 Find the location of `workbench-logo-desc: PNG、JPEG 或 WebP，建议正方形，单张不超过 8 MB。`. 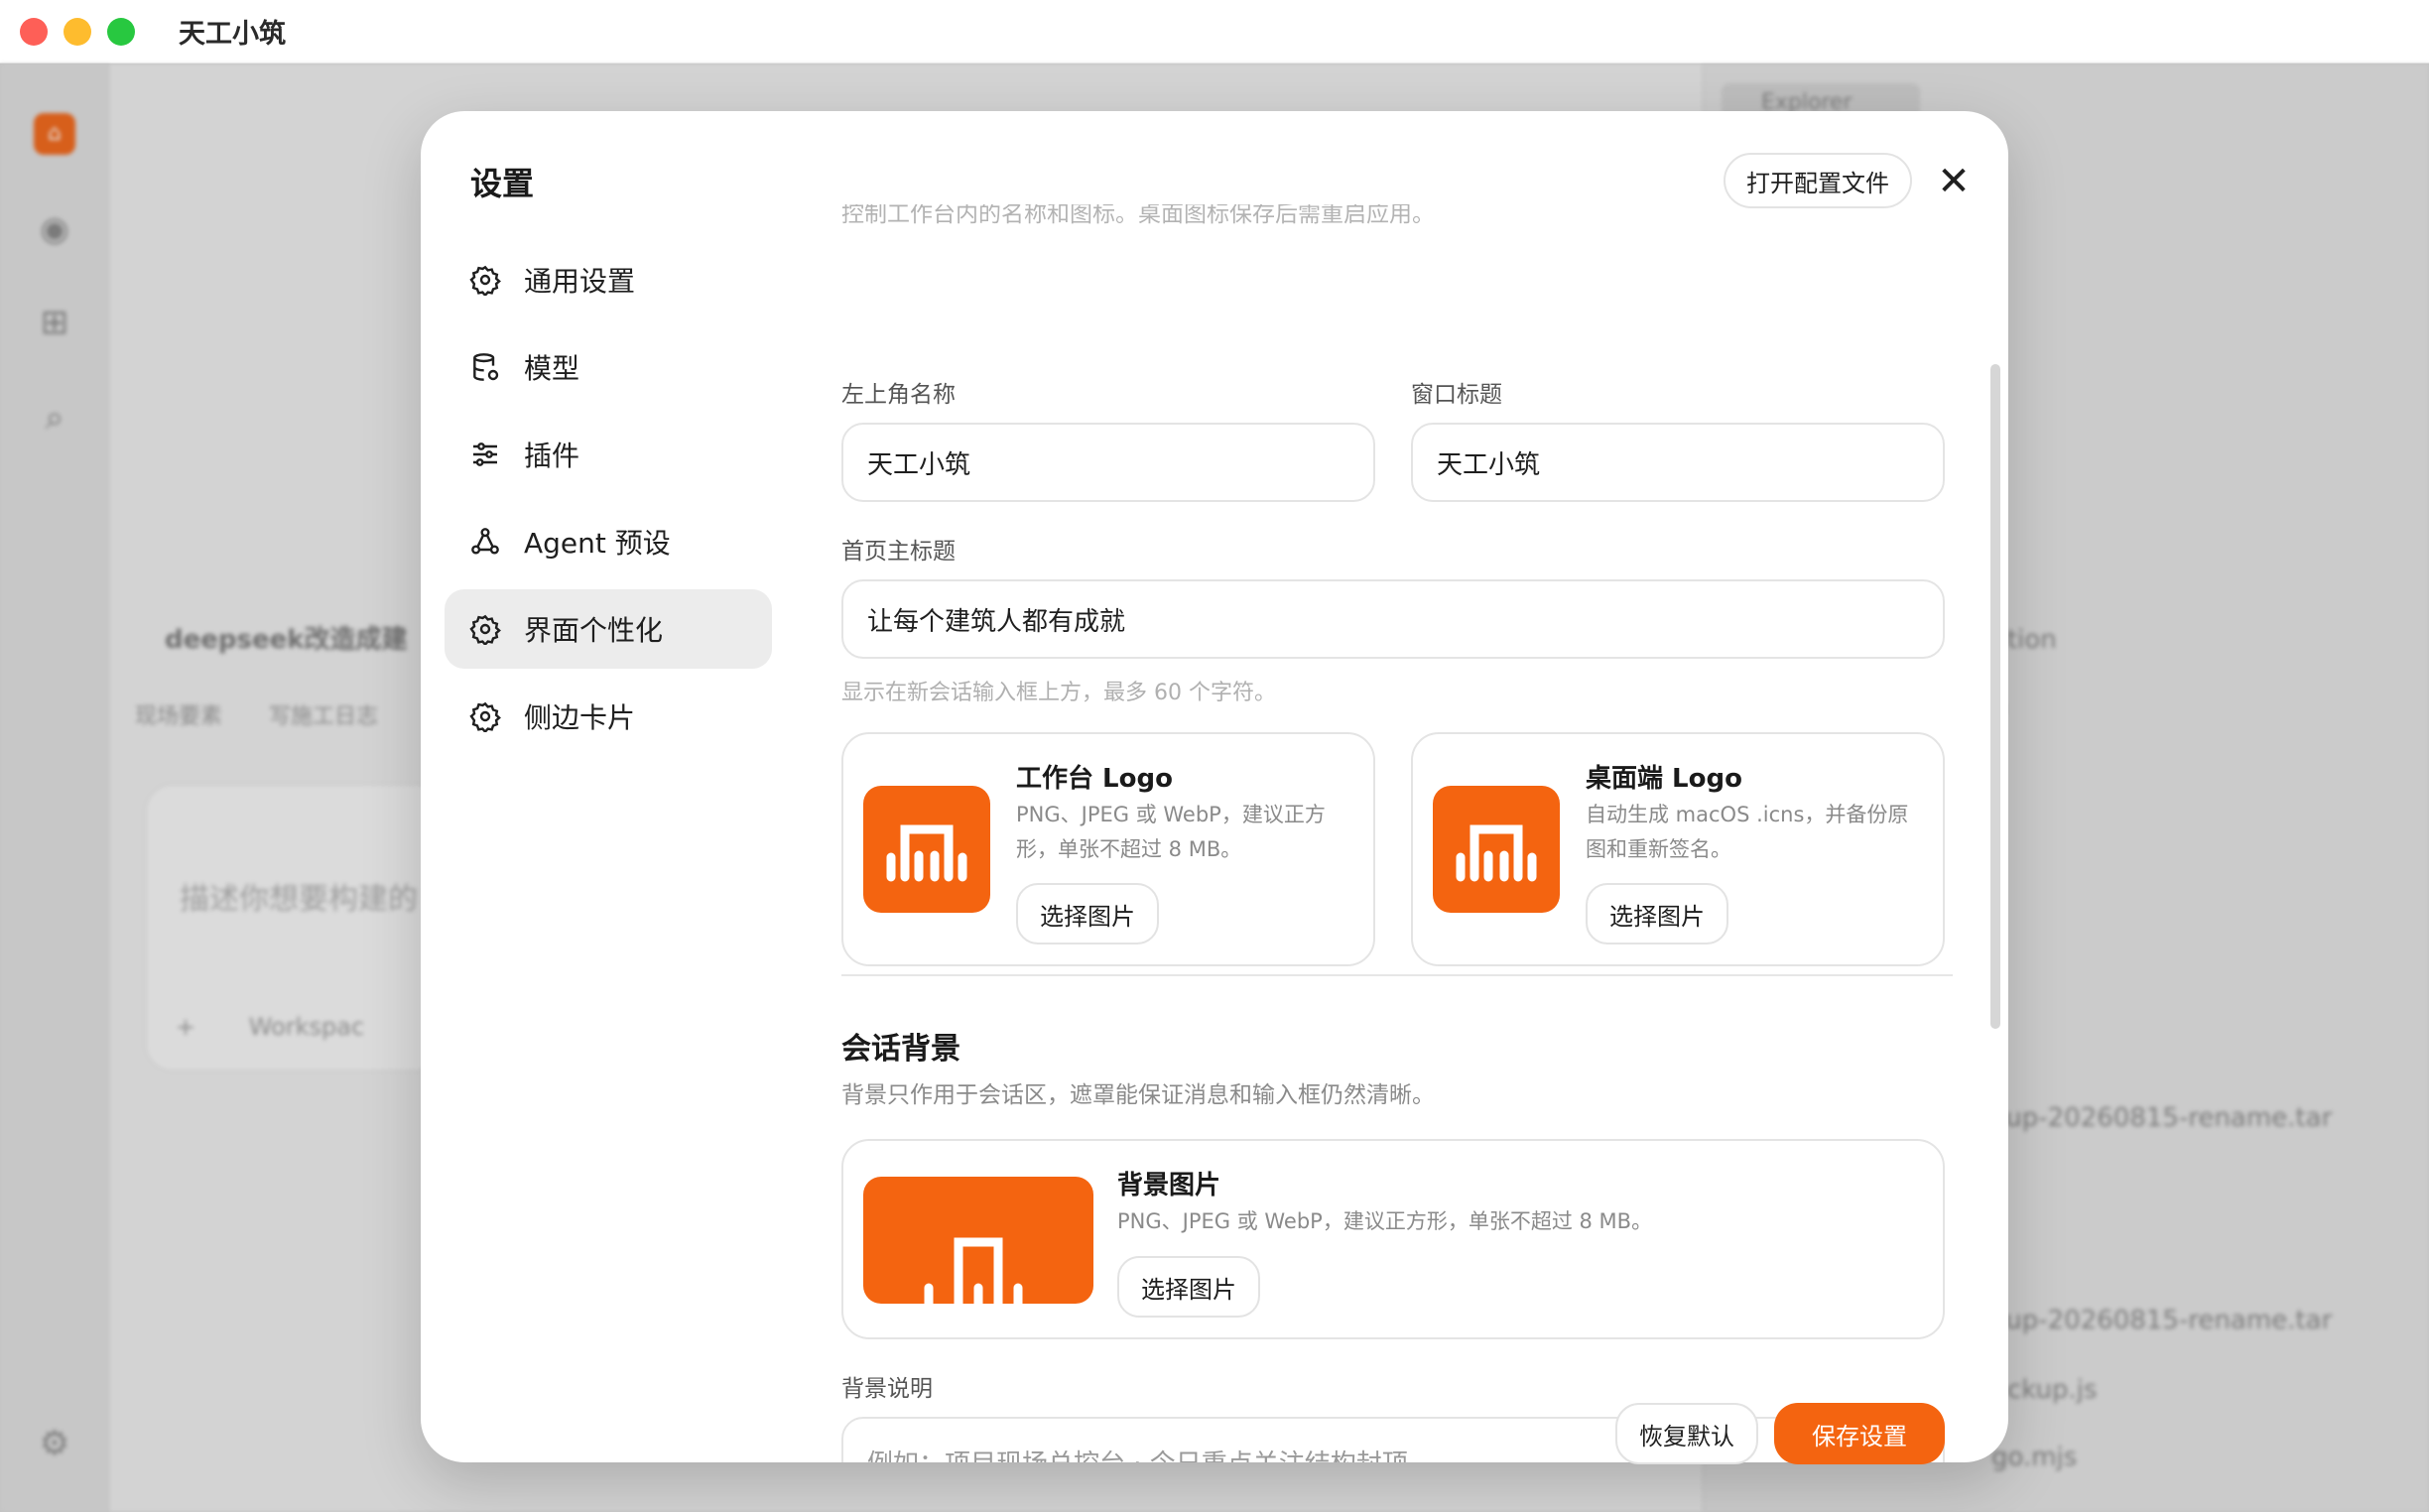

workbench-logo-desc: PNG、JPEG 或 WebP，建议正方形，单张不超过 8 MB。 is located at coordinates (1171, 832).